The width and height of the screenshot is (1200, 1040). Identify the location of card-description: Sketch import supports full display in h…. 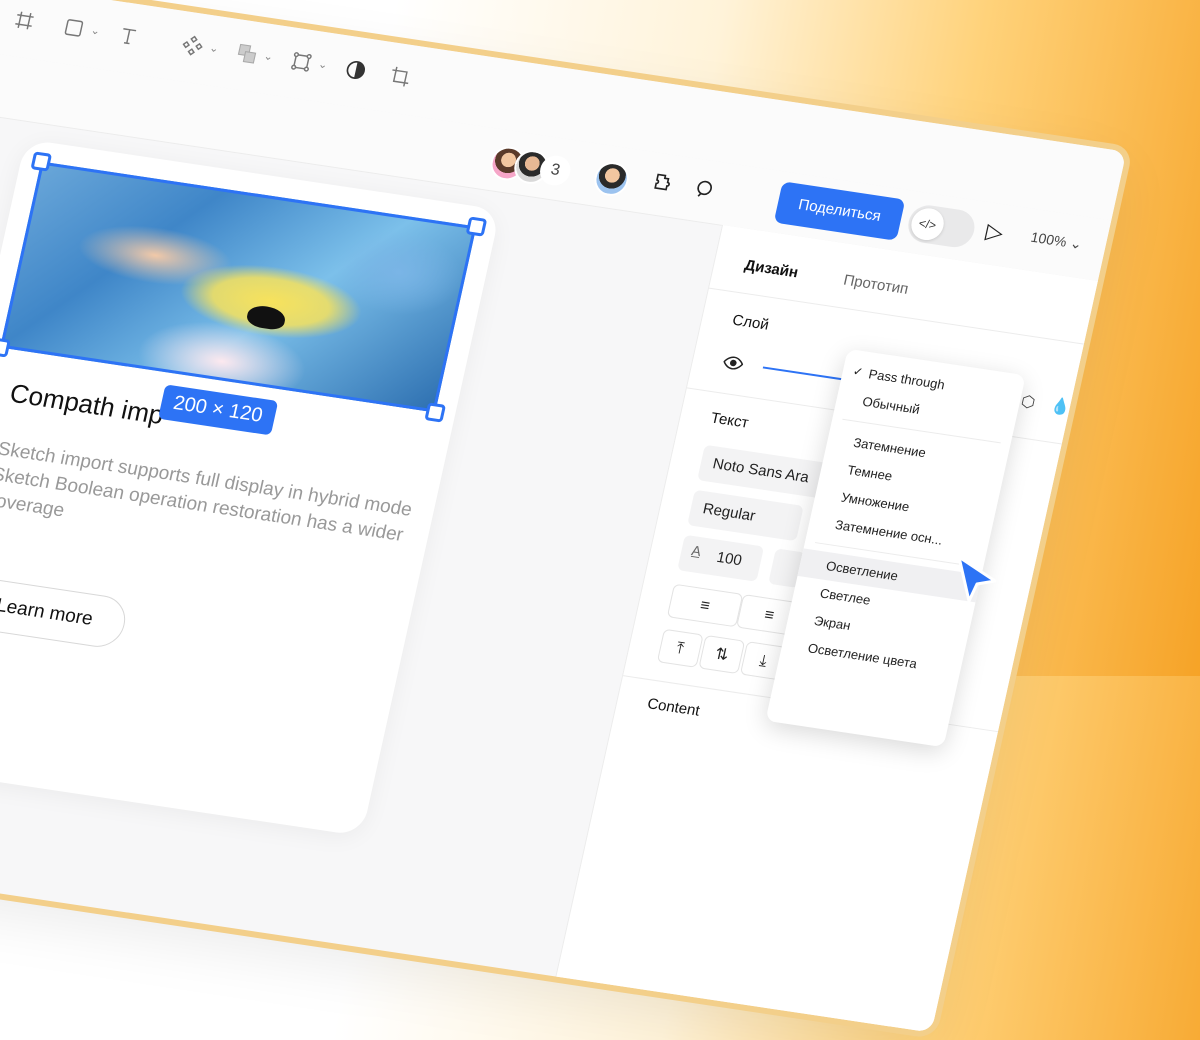
(218, 507).